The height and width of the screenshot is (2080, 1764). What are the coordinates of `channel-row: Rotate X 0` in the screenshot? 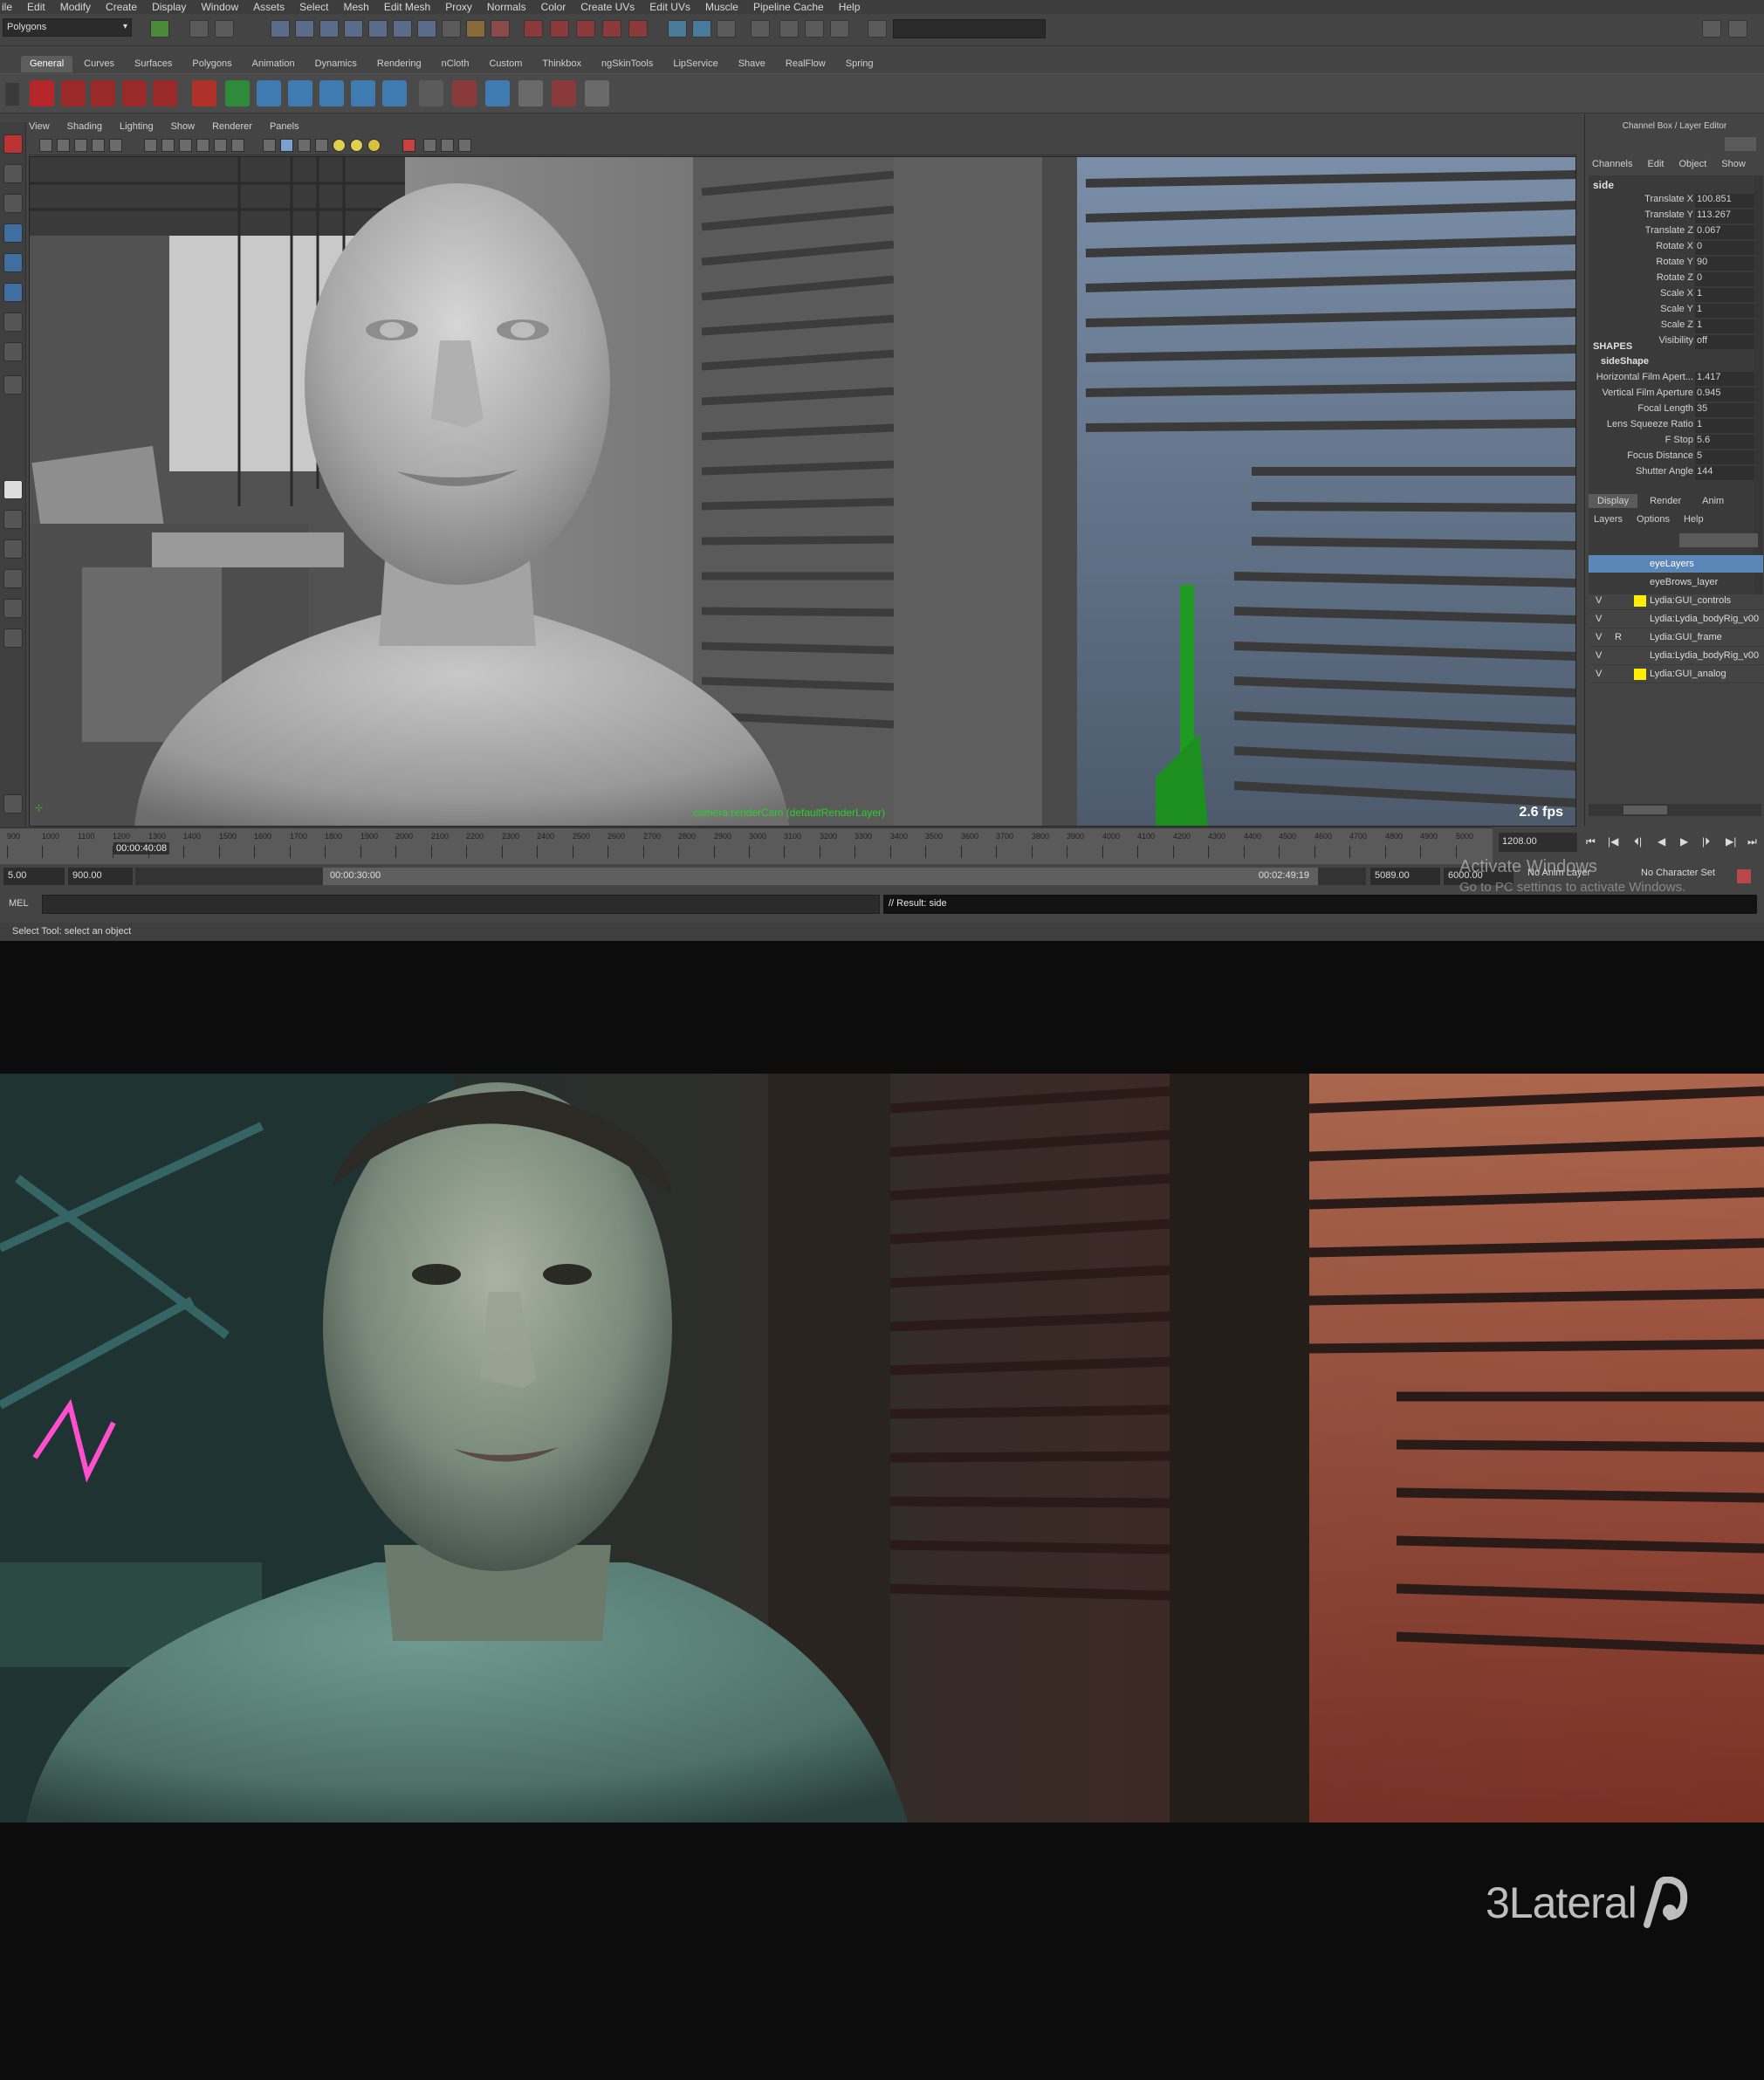 It's located at (1671, 248).